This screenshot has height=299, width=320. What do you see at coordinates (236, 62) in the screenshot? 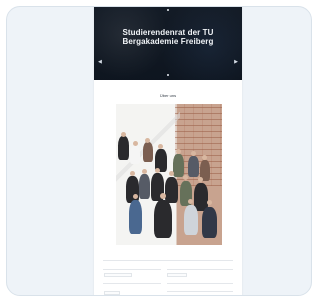
I see `carousel-next-icon: ▶` at bounding box center [236, 62].